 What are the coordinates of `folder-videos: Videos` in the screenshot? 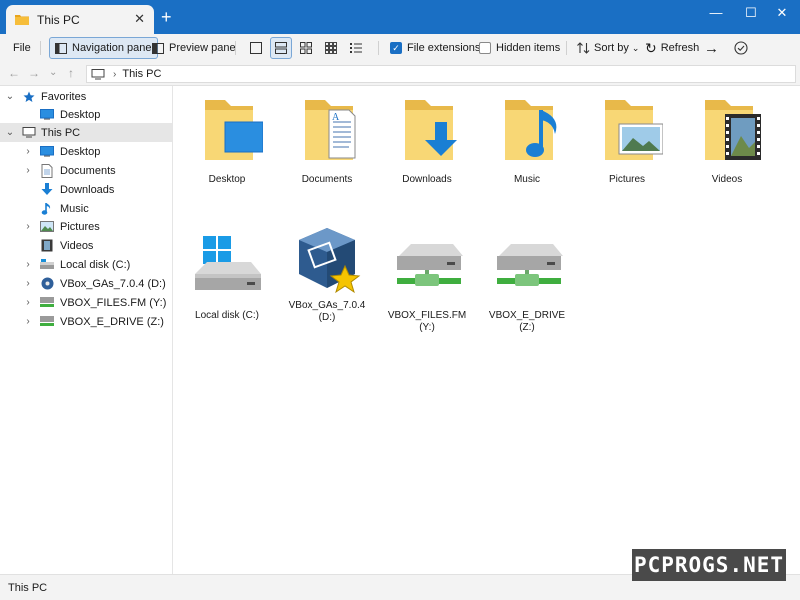 It's located at (727, 141).